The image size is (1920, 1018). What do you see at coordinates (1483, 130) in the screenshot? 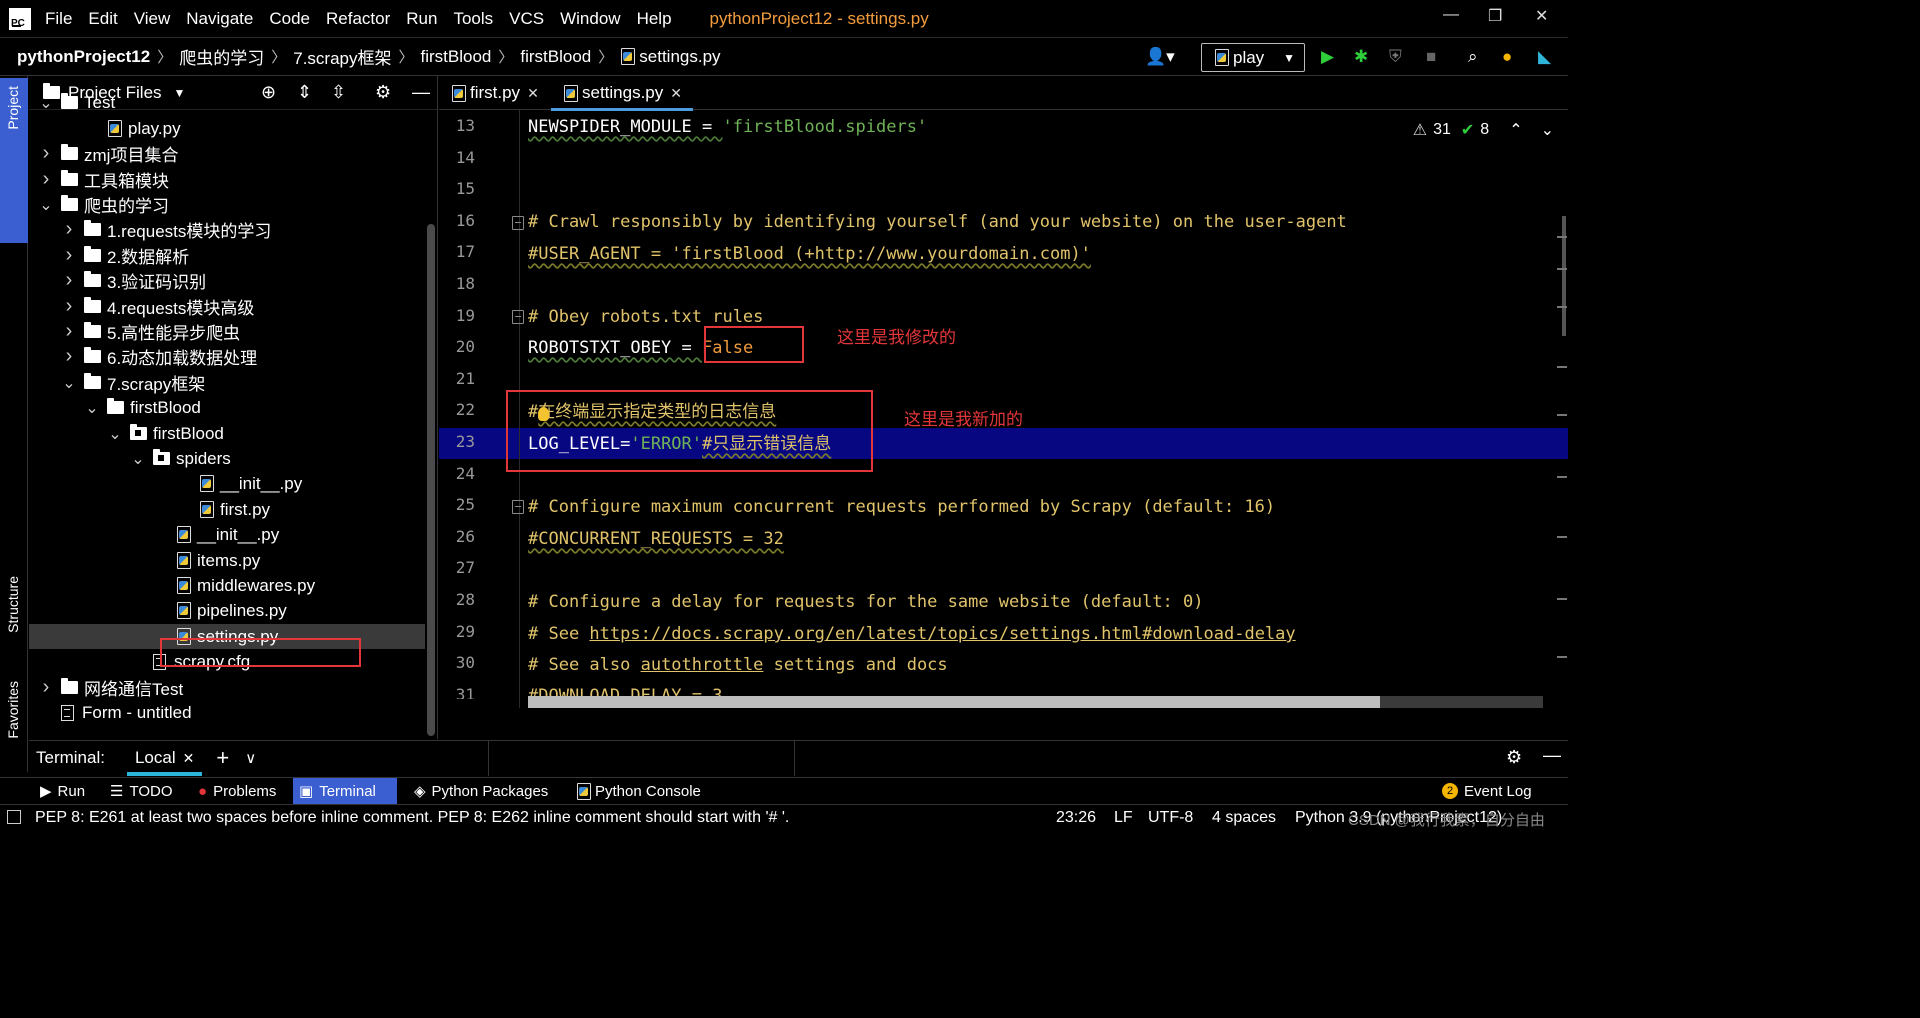
I see `inspection-widget: ⚠ 31 ✔ 8 ⌃ ⌄` at bounding box center [1483, 130].